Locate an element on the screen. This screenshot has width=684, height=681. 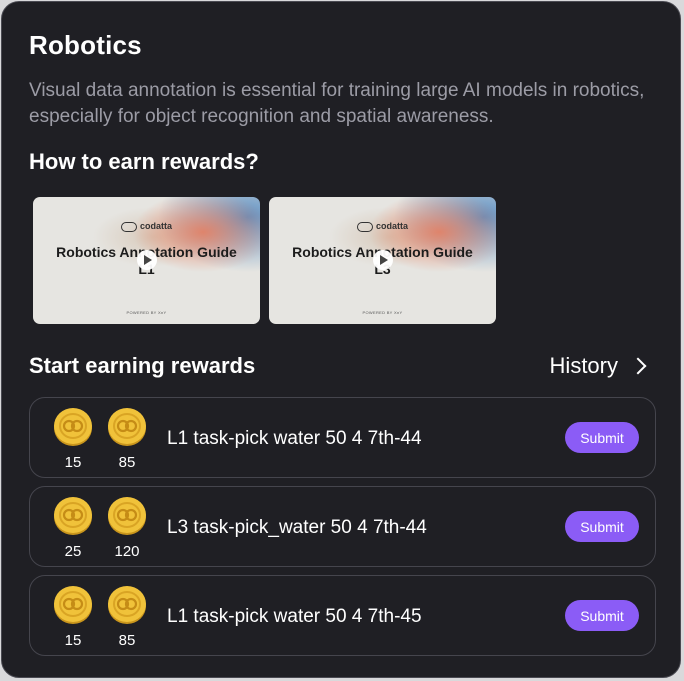
task-label: L1 task-pick water 50 4 7th-44 is located at coordinates (294, 438).